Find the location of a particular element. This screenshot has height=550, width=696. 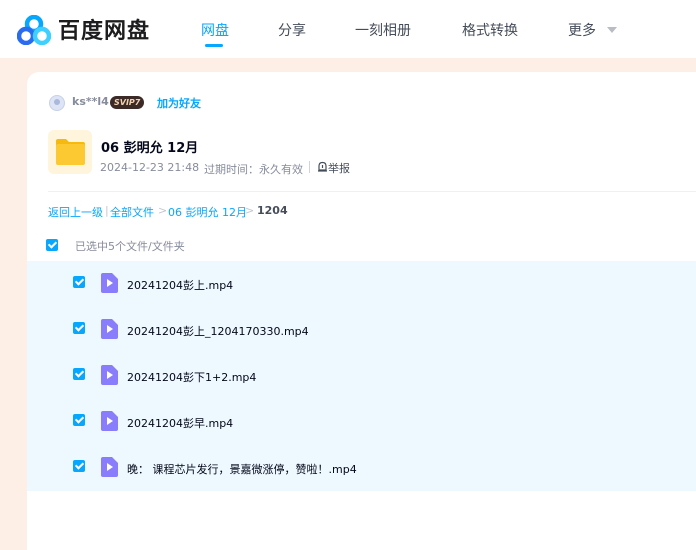

avatar is located at coordinates (57, 103).